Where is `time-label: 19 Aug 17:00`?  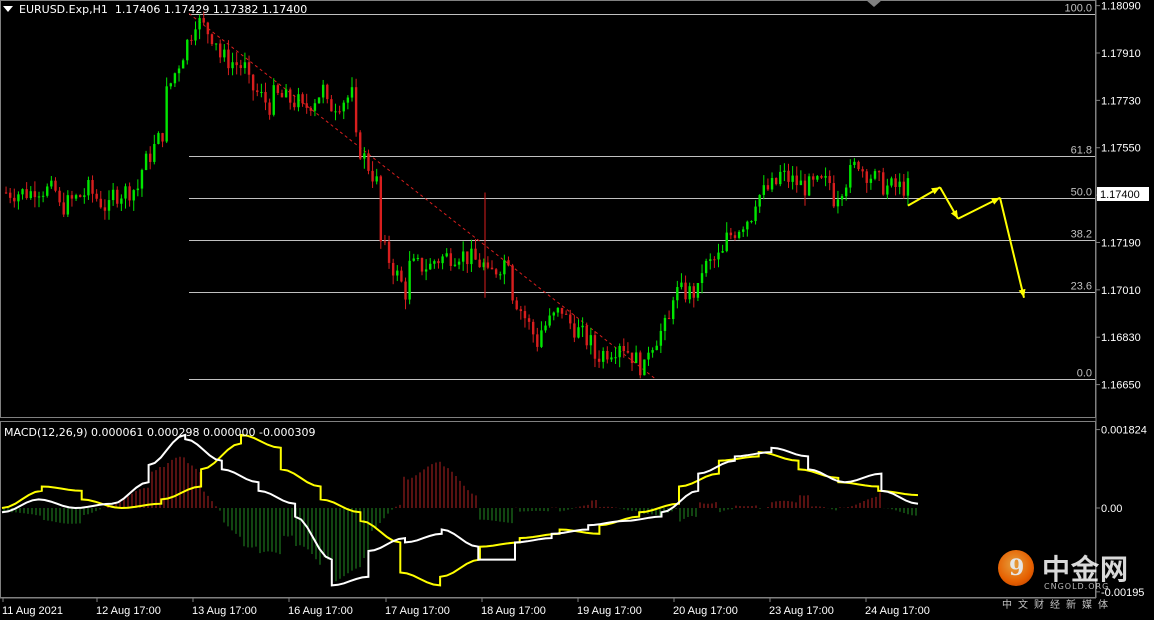 time-label: 19 Aug 17:00 is located at coordinates (609, 611).